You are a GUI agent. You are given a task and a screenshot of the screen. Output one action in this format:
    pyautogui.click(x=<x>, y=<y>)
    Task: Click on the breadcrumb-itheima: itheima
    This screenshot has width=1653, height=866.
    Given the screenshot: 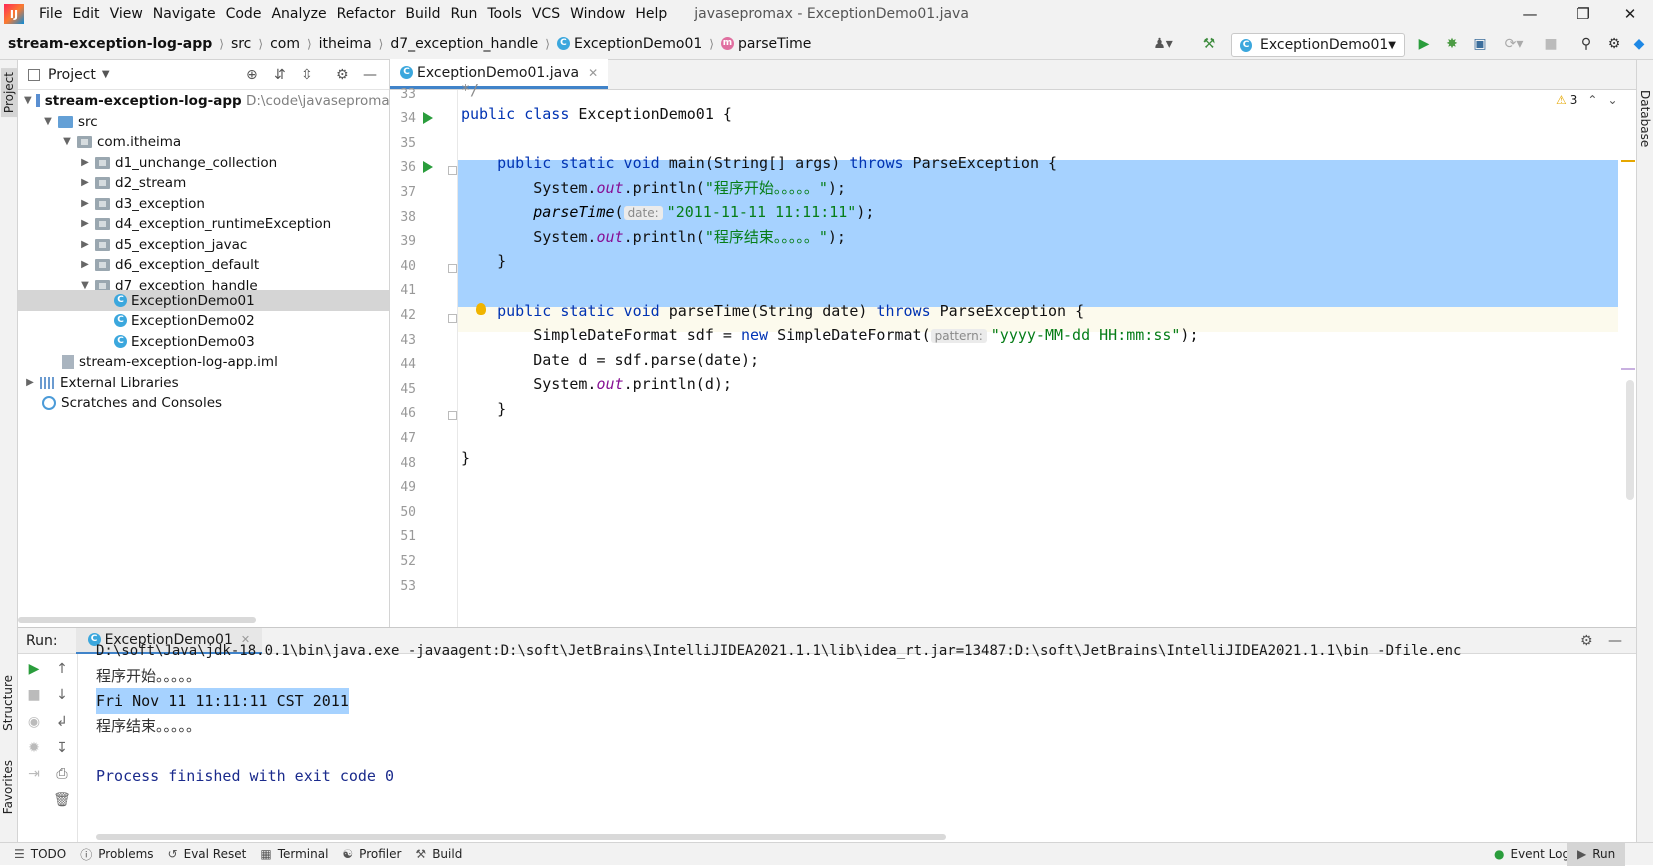 What is the action you would take?
    pyautogui.click(x=345, y=44)
    